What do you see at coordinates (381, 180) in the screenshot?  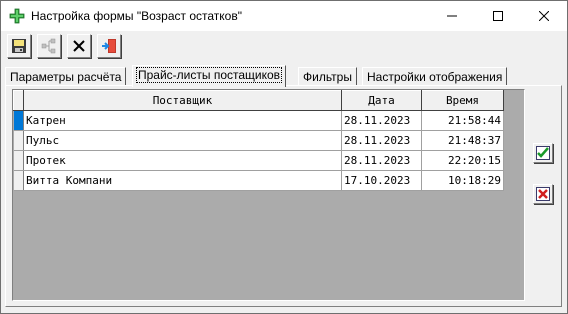 I see `date-cell: 17.10.2023` at bounding box center [381, 180].